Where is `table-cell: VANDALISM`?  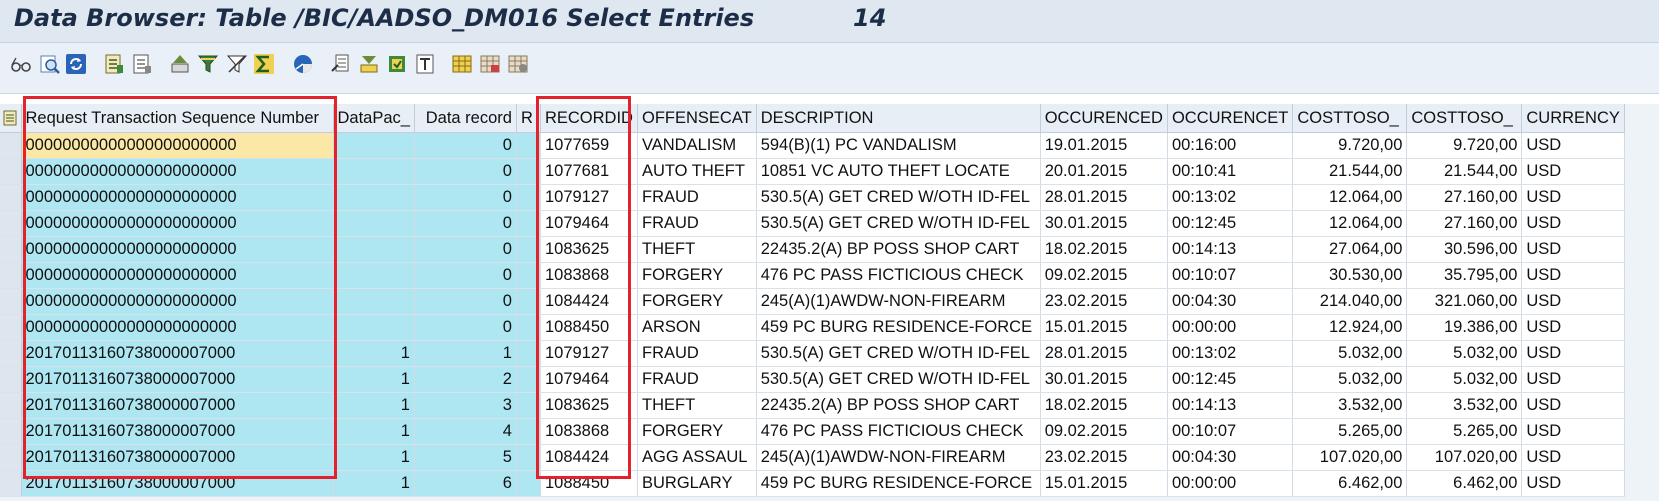
table-cell: VANDALISM is located at coordinates (697, 145).